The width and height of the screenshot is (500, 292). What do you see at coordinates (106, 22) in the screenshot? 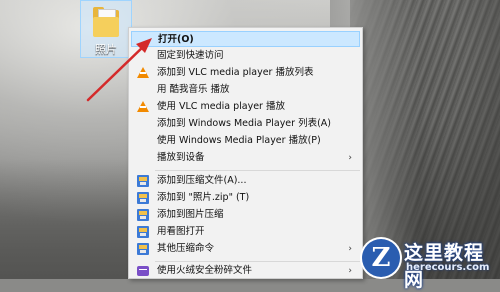
I see `folder-icon` at bounding box center [106, 22].